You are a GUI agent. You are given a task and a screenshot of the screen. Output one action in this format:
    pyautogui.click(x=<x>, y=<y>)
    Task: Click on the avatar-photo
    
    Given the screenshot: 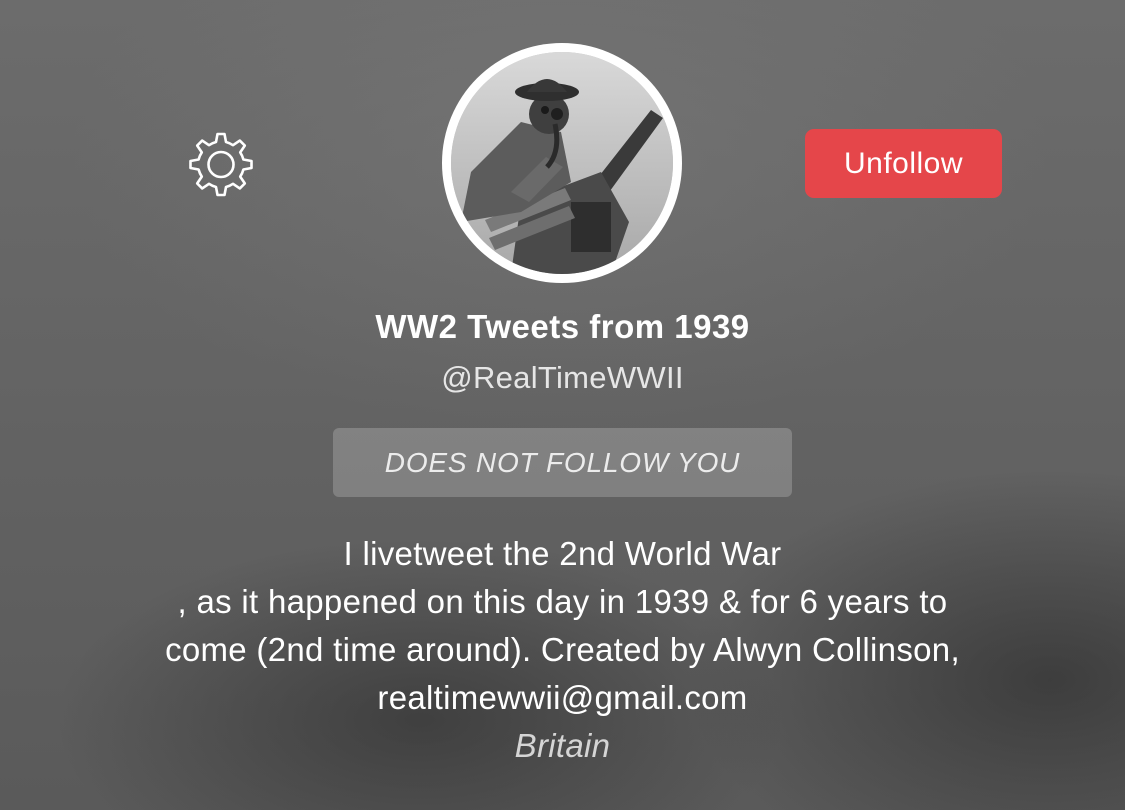 What is the action you would take?
    pyautogui.click(x=562, y=163)
    